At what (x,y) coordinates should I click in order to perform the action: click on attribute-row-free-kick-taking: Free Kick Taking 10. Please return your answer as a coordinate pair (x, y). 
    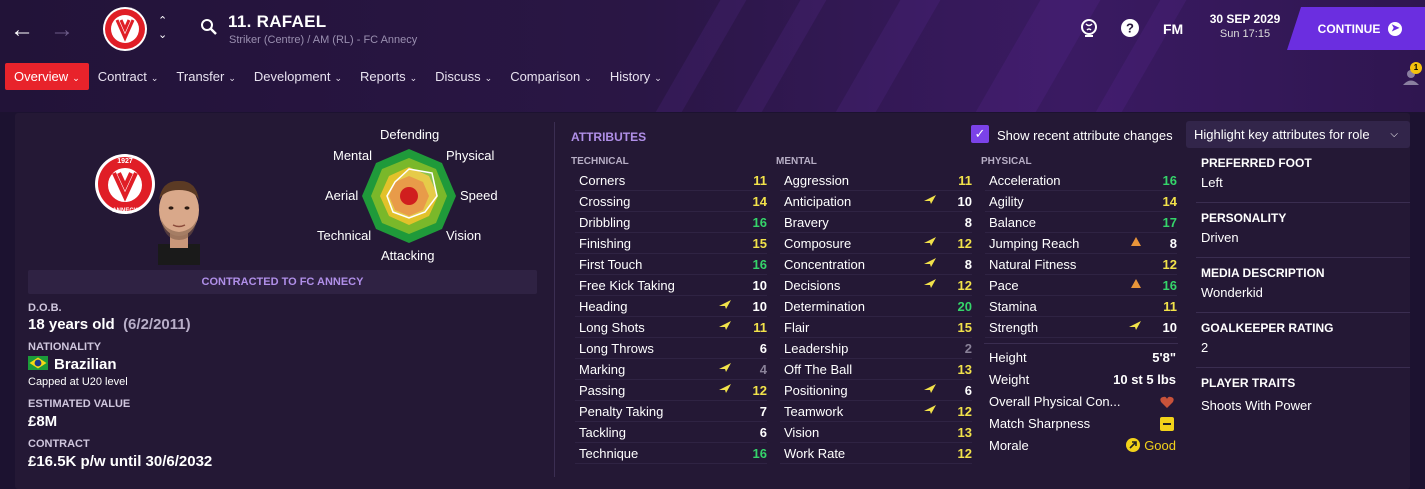
    Looking at the image, I should click on (671, 285).